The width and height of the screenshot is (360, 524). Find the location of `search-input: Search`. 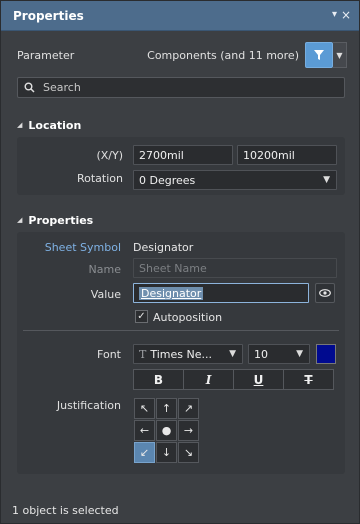

search-input: Search is located at coordinates (181, 87).